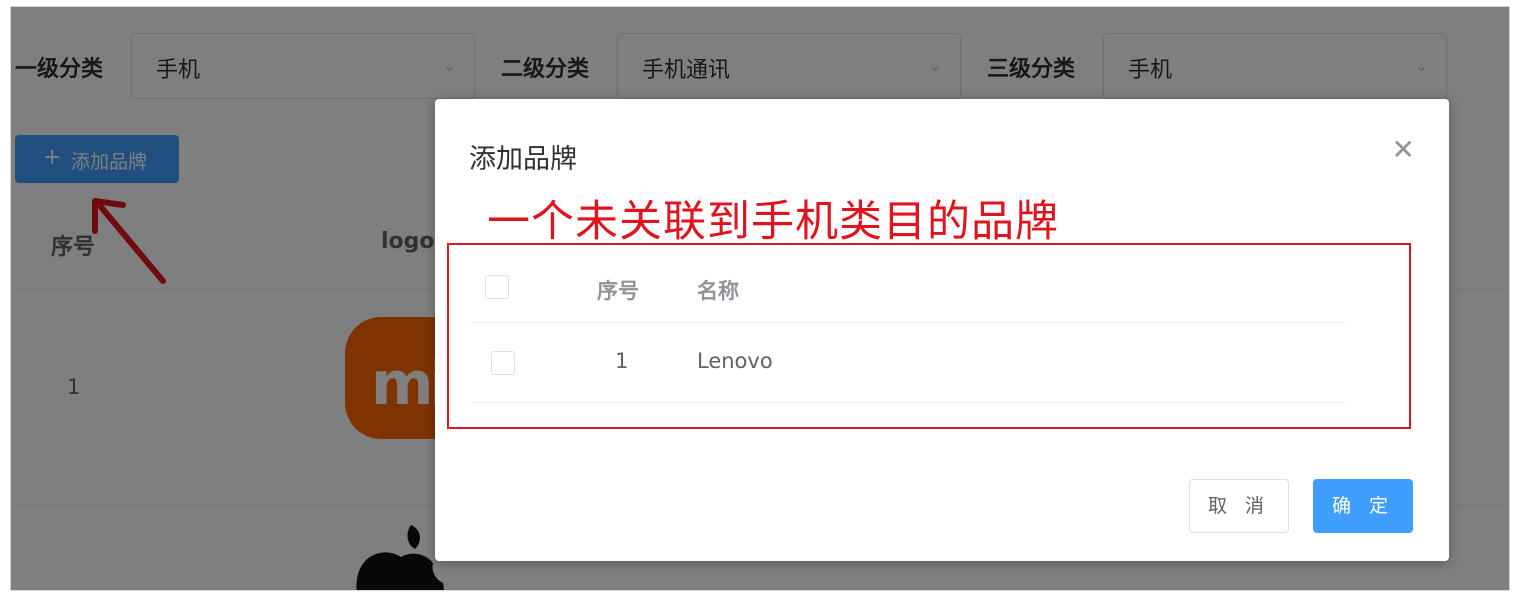  Describe the element at coordinates (497, 287) in the screenshot. I see `select-all-checkbox` at that location.